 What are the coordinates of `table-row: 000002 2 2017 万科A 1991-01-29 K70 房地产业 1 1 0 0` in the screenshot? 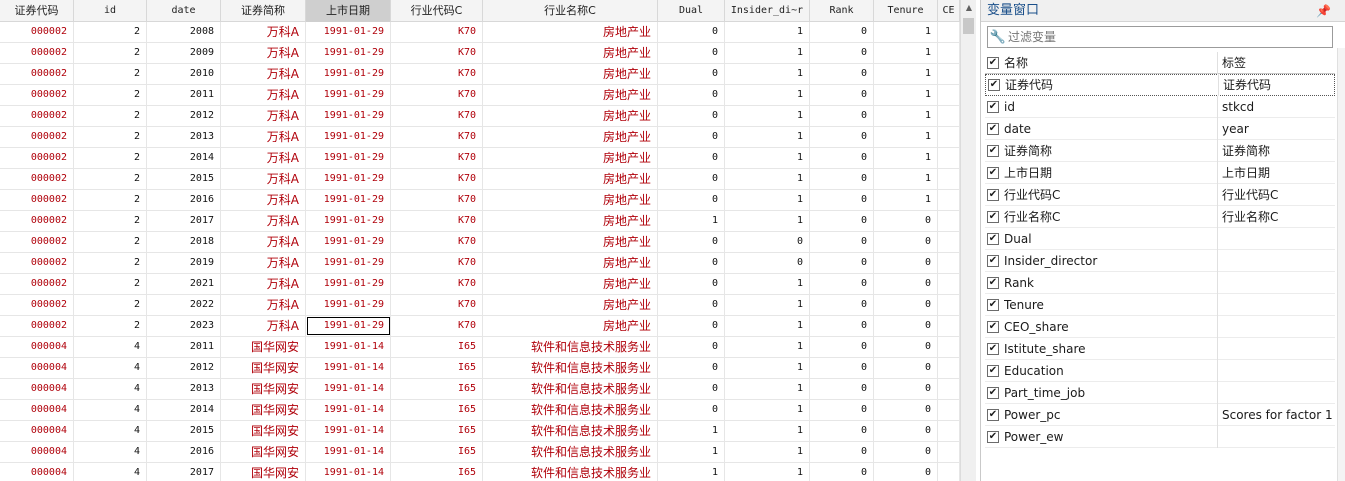 It's located at (480, 221).